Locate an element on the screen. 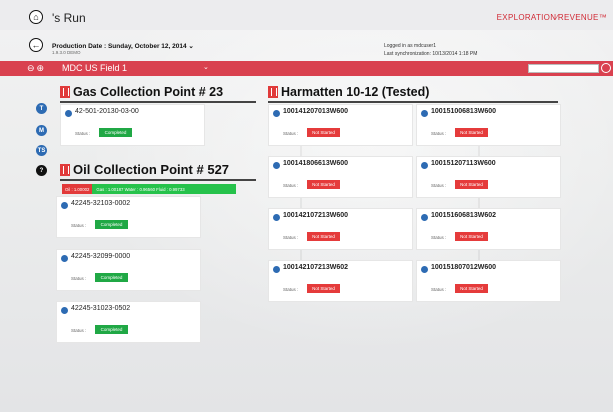 This screenshot has height=412, width=613. well-card: 42245-32099-0000 Status : Completed is located at coordinates (128, 270).